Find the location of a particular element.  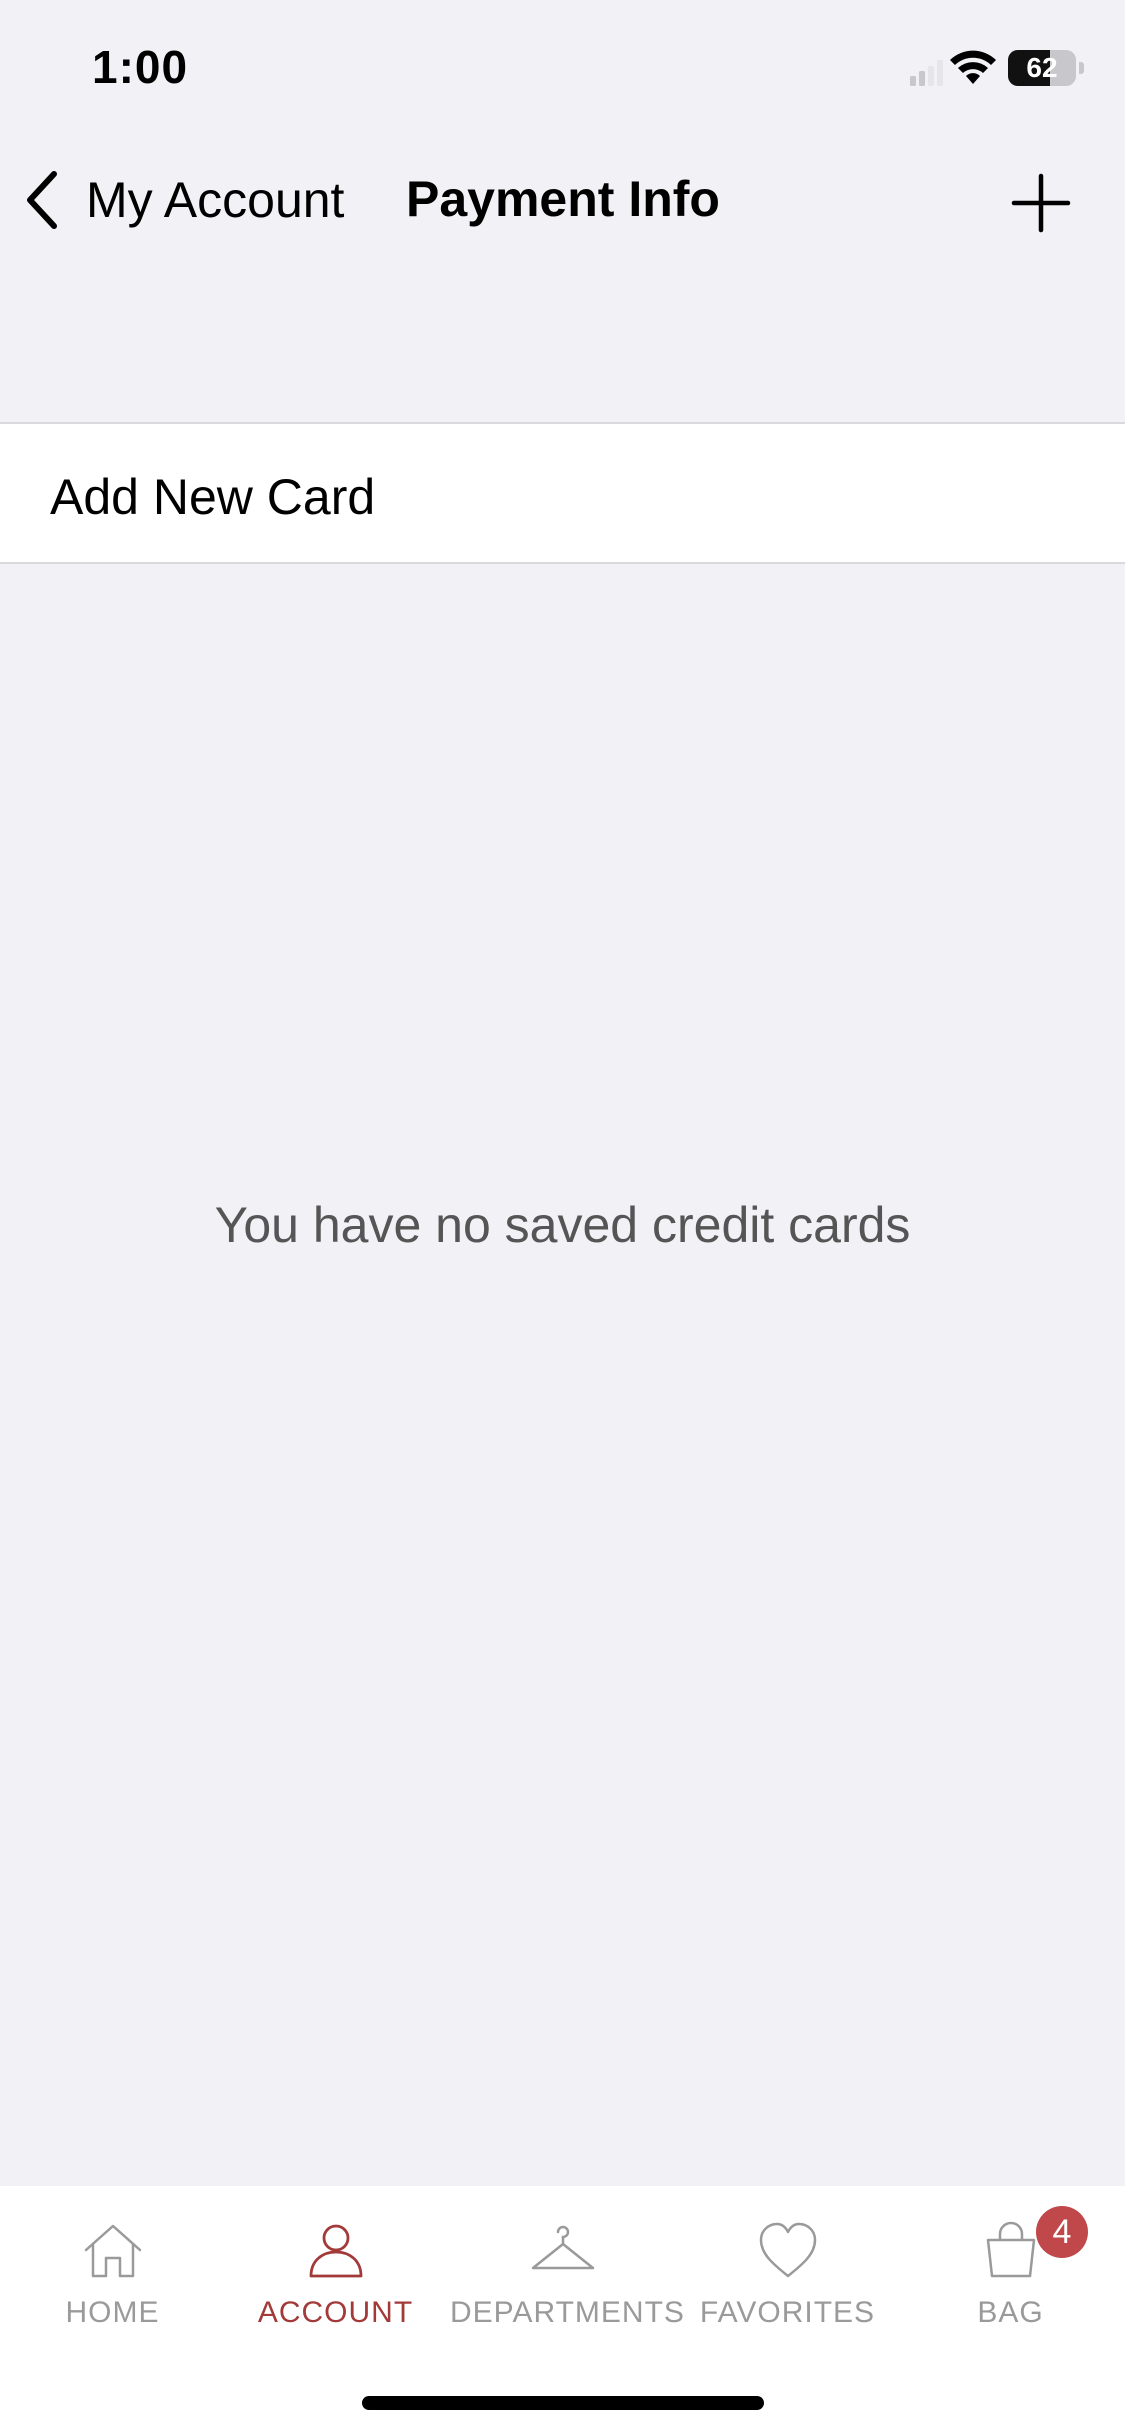

tab-home-label: HOME is located at coordinates (112, 2312).